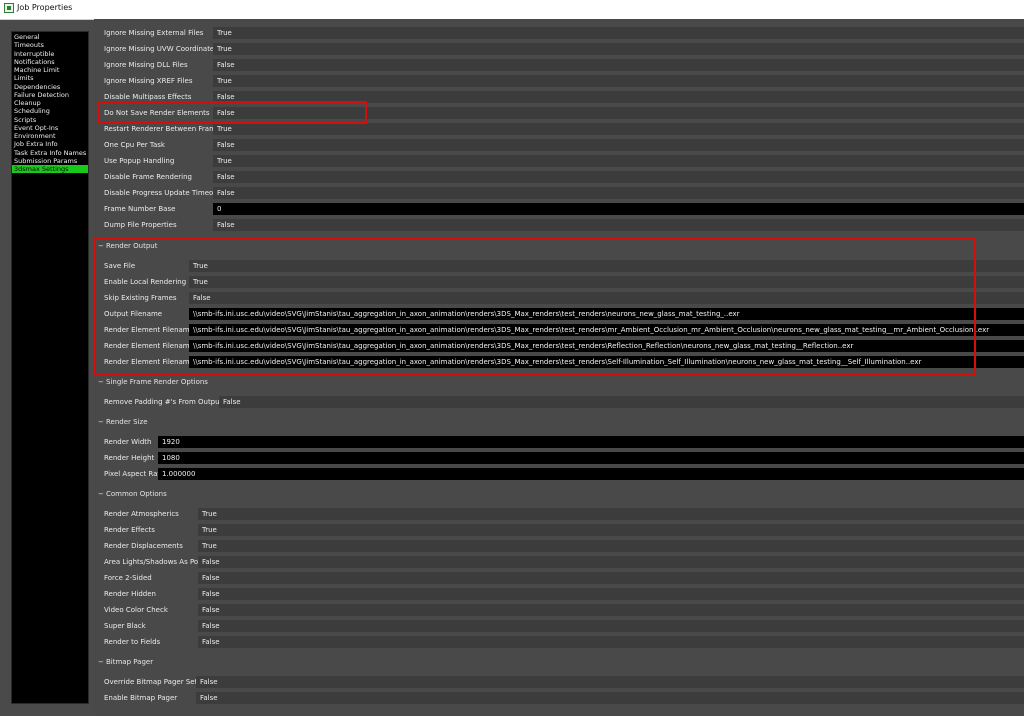 This screenshot has height=716, width=1024. I want to click on property-value-field: 1080, so click(591, 458).